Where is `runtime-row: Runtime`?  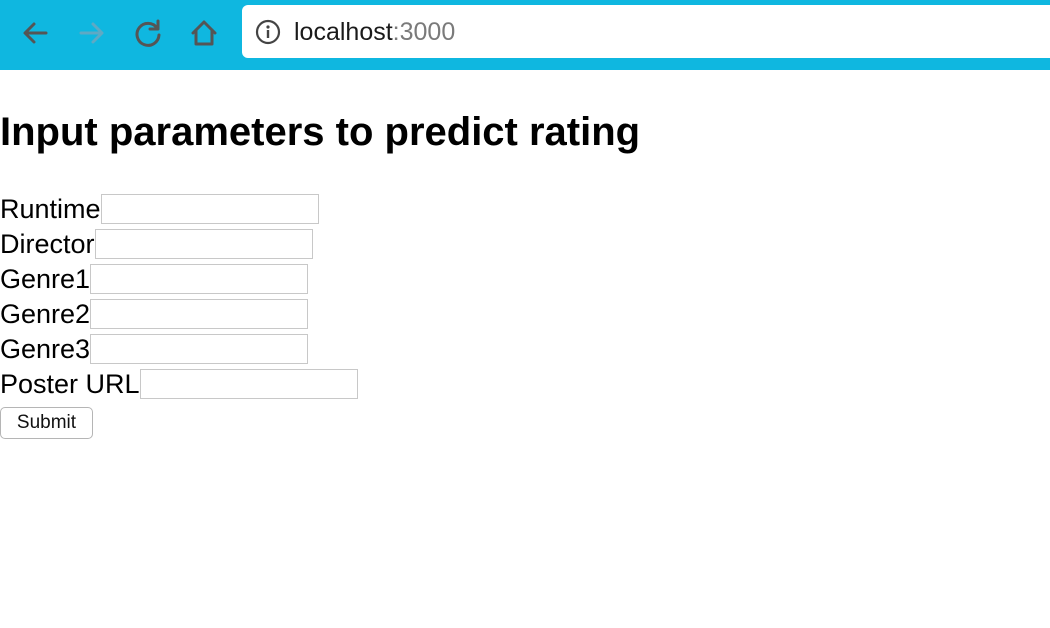 runtime-row: Runtime is located at coordinates (159, 209).